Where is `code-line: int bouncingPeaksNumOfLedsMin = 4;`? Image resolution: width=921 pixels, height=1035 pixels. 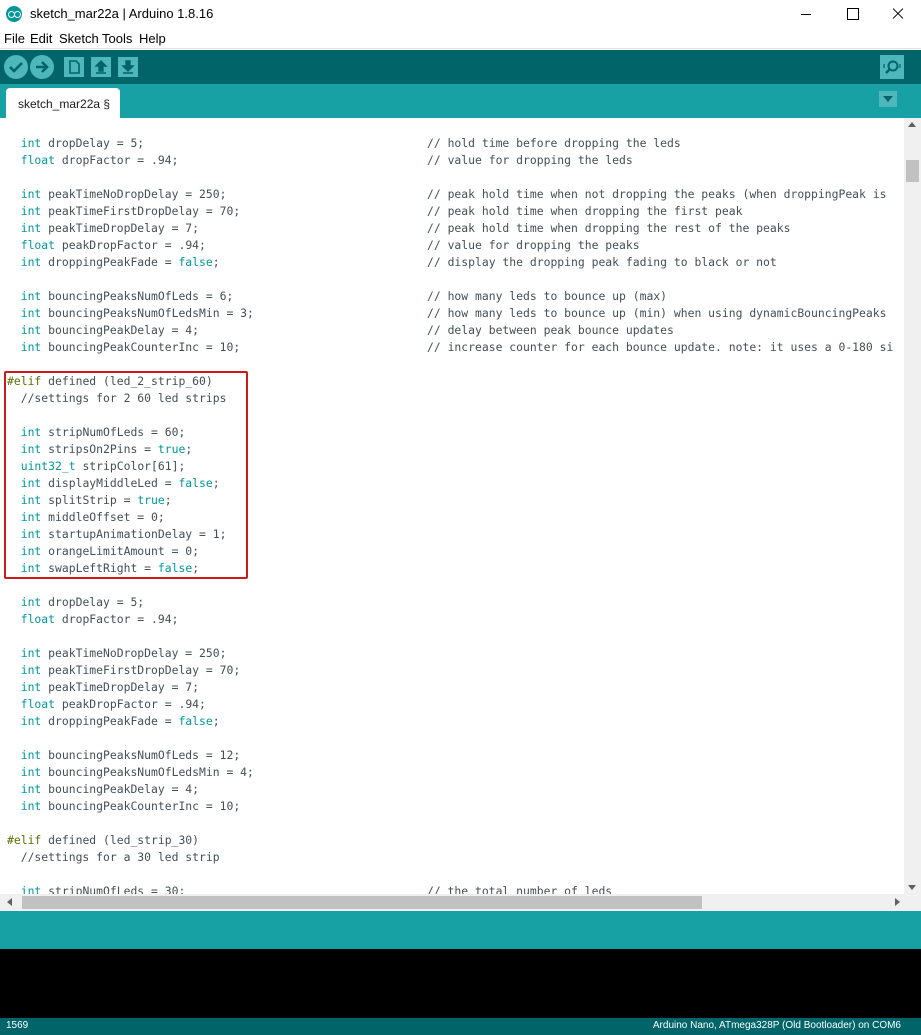 code-line: int bouncingPeaksNumOfLedsMin = 4; is located at coordinates (137, 772).